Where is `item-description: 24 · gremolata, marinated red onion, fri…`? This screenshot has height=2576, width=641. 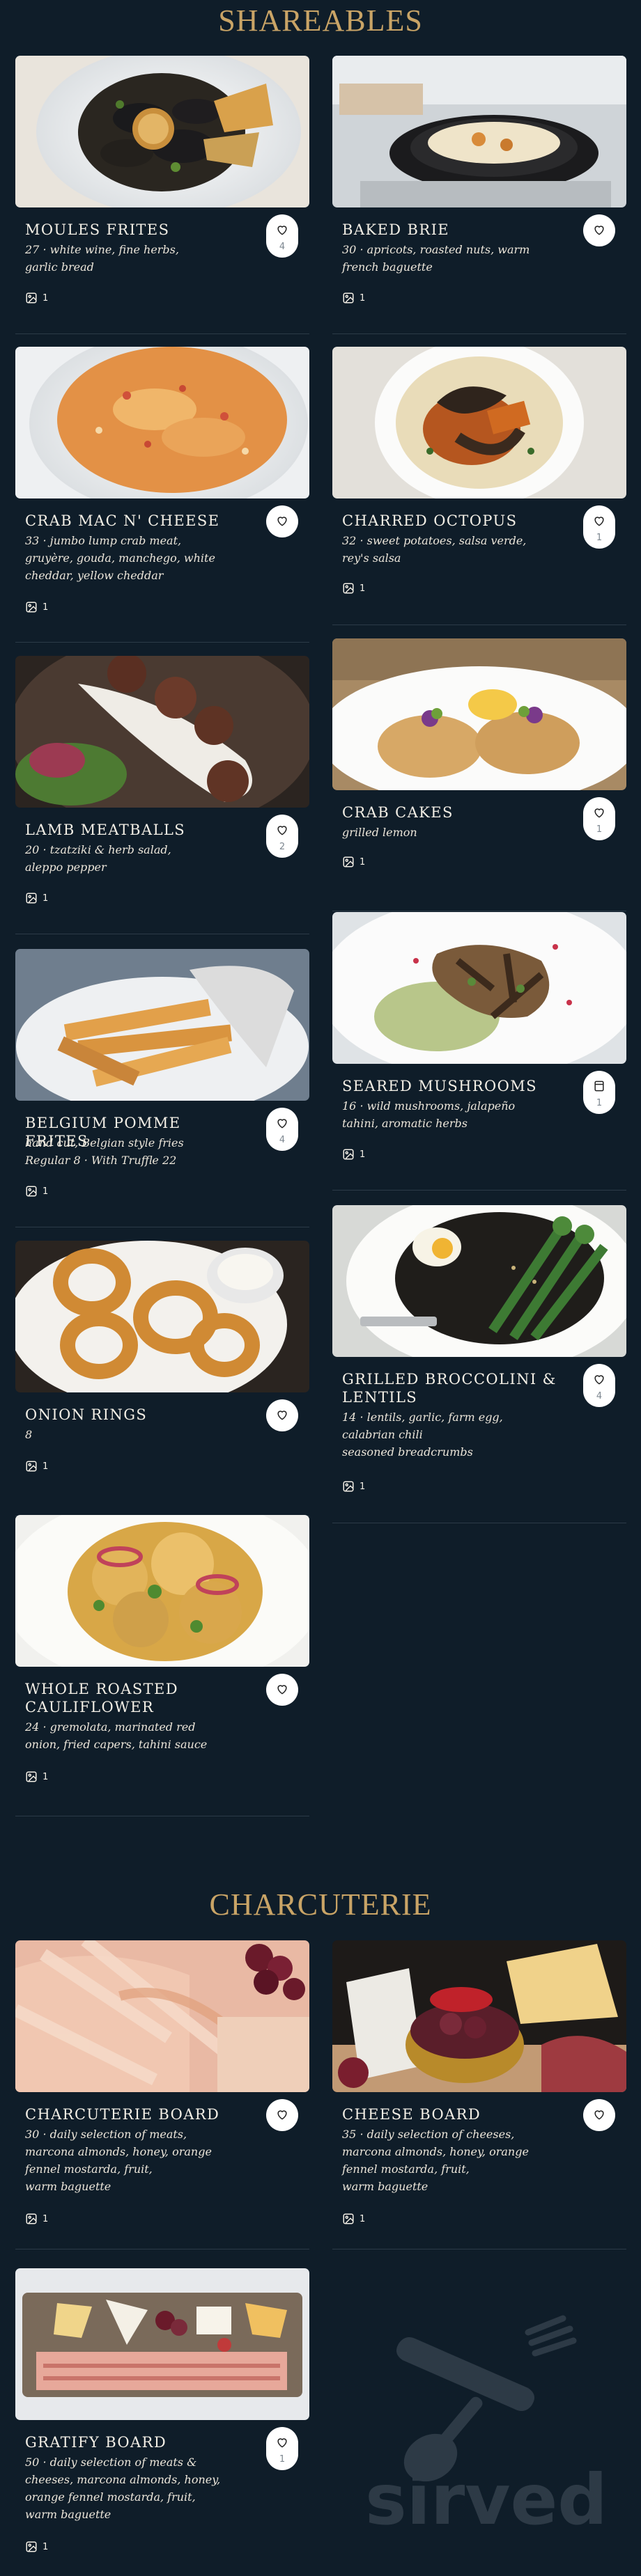 item-description: 24 · gremolata, marinated red onion, fri… is located at coordinates (117, 1735).